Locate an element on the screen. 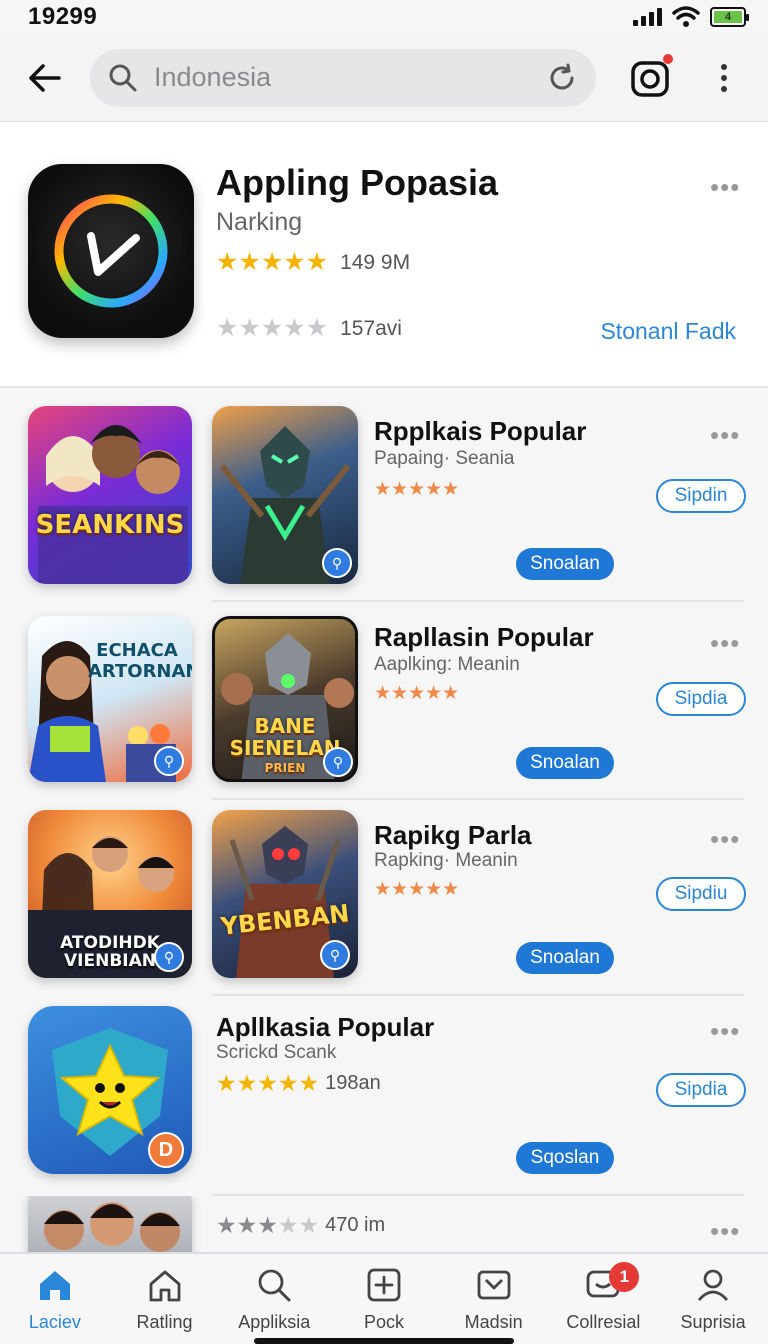 Image resolution: width=768 pixels, height=1344 pixels. home-indicator is located at coordinates (384, 1341).